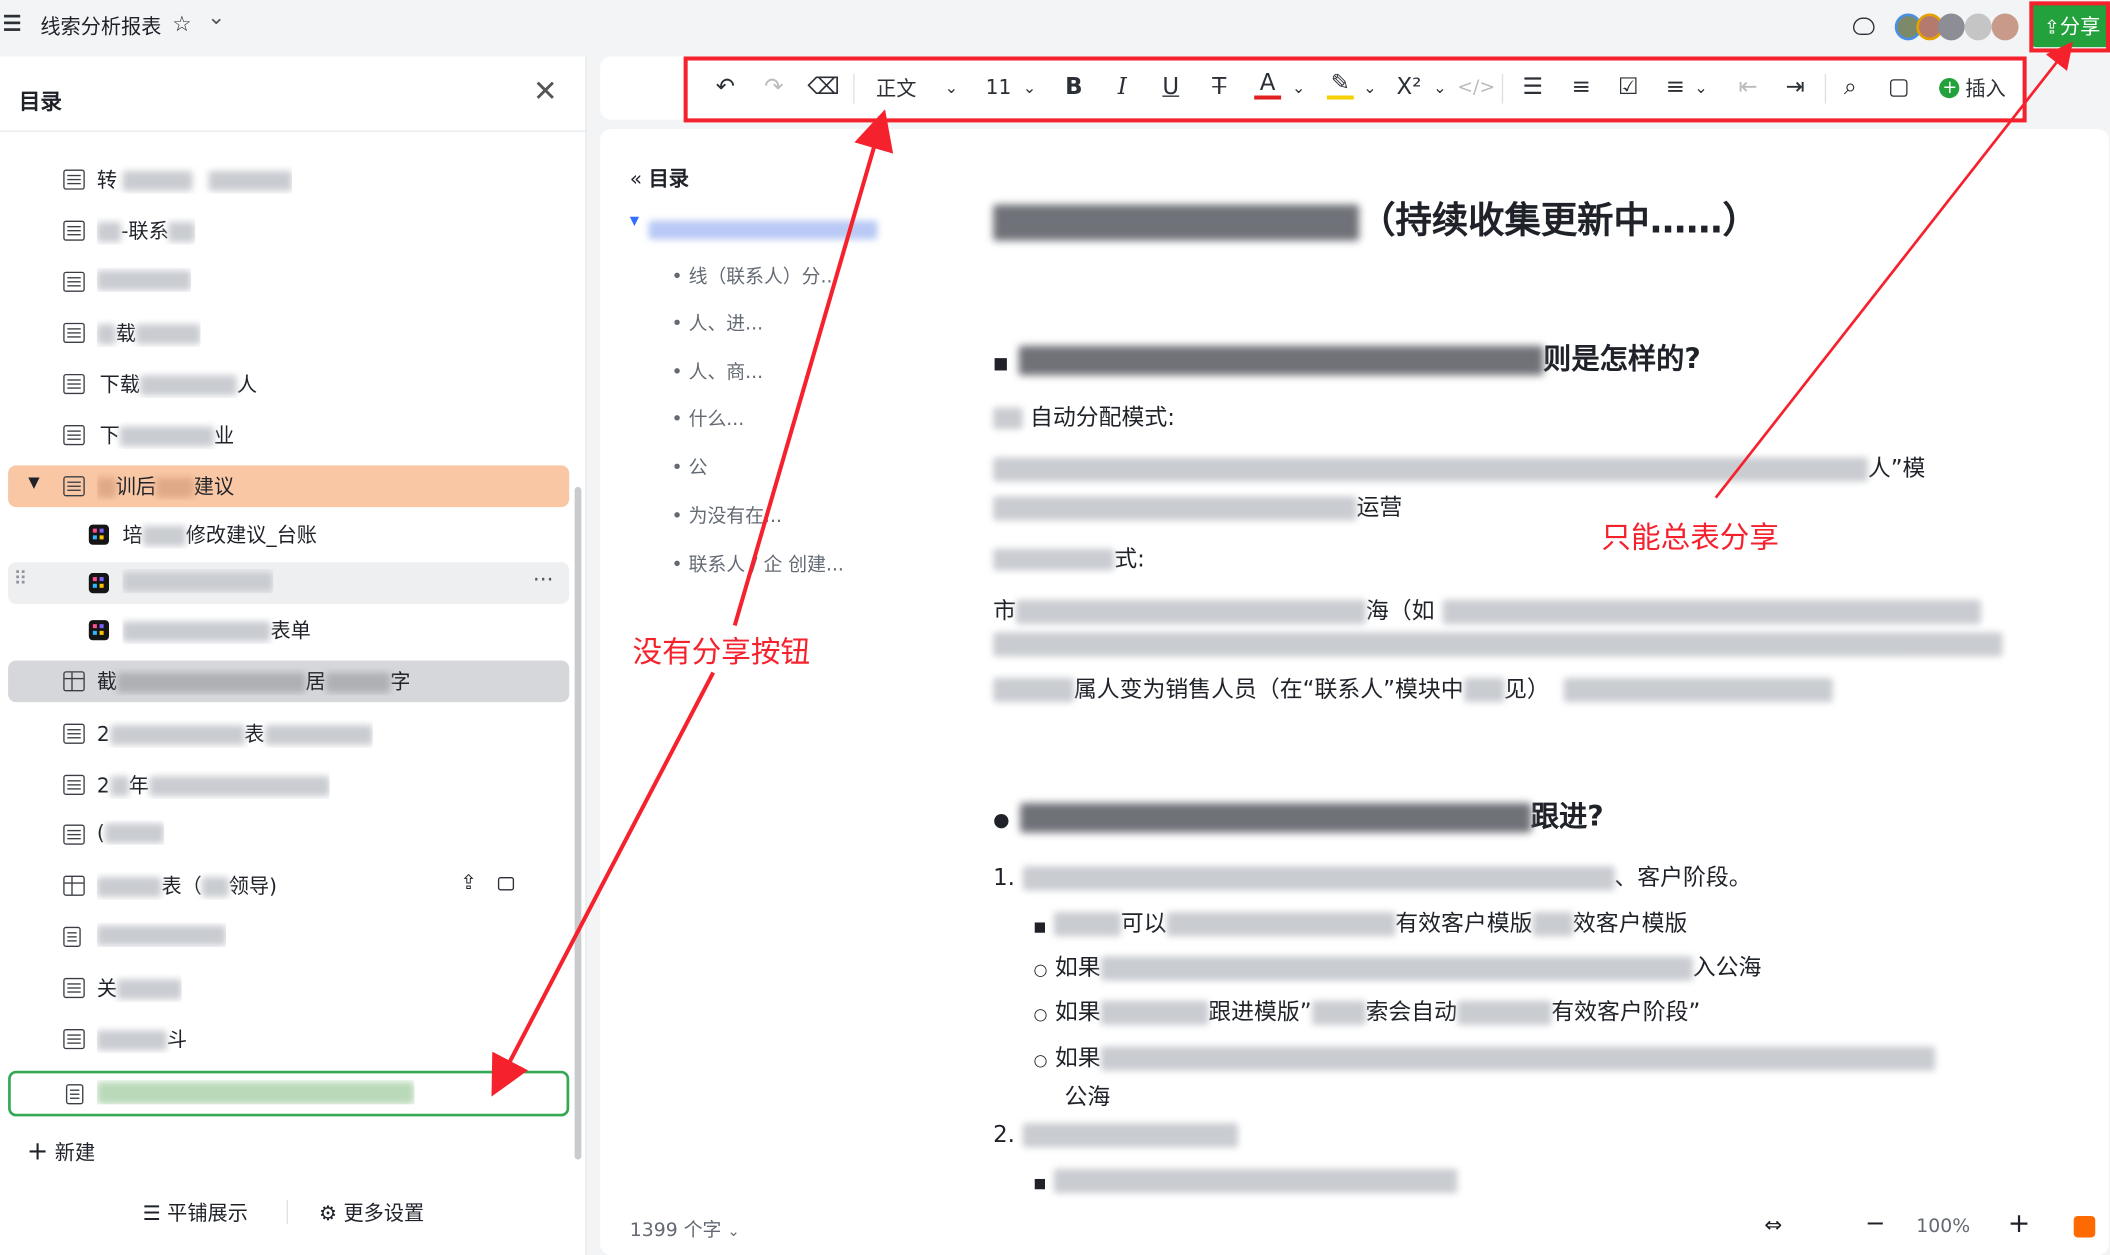  I want to click on arrow-to-toolbar, so click(813, 368).